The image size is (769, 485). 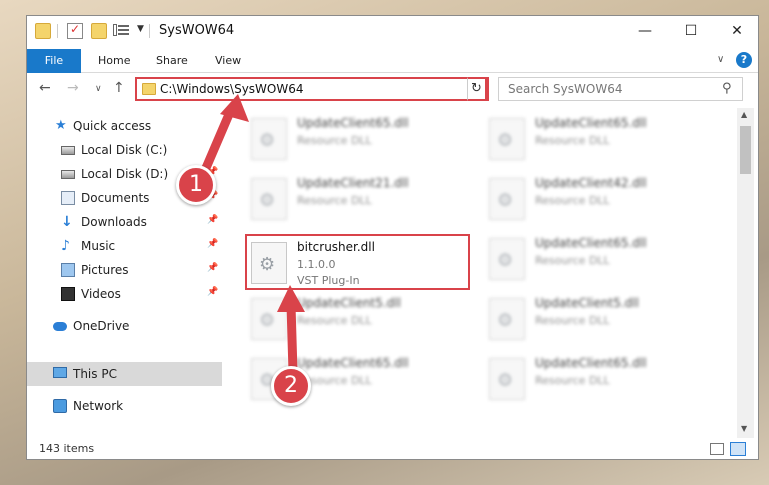 What do you see at coordinates (477, 89) in the screenshot?
I see `refresh-button: ↻` at bounding box center [477, 89].